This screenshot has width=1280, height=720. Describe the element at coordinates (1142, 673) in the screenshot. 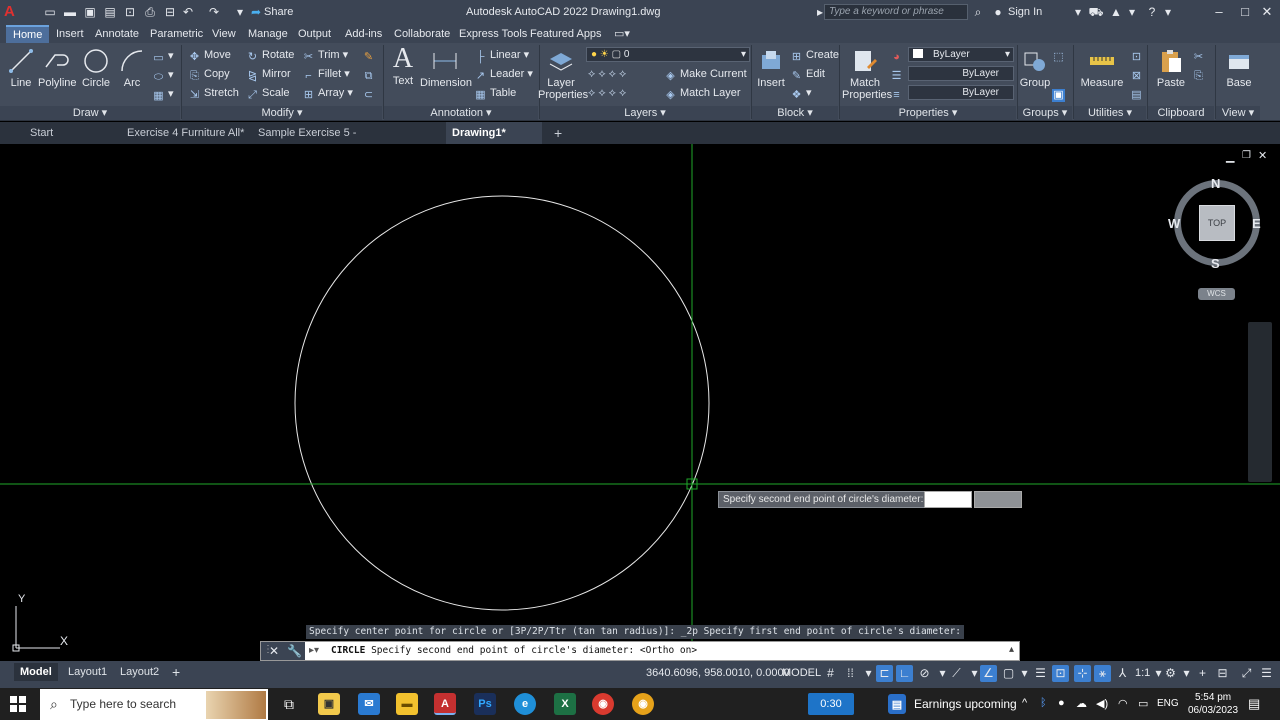

I see `annotation-scale-value: 1:1` at that location.